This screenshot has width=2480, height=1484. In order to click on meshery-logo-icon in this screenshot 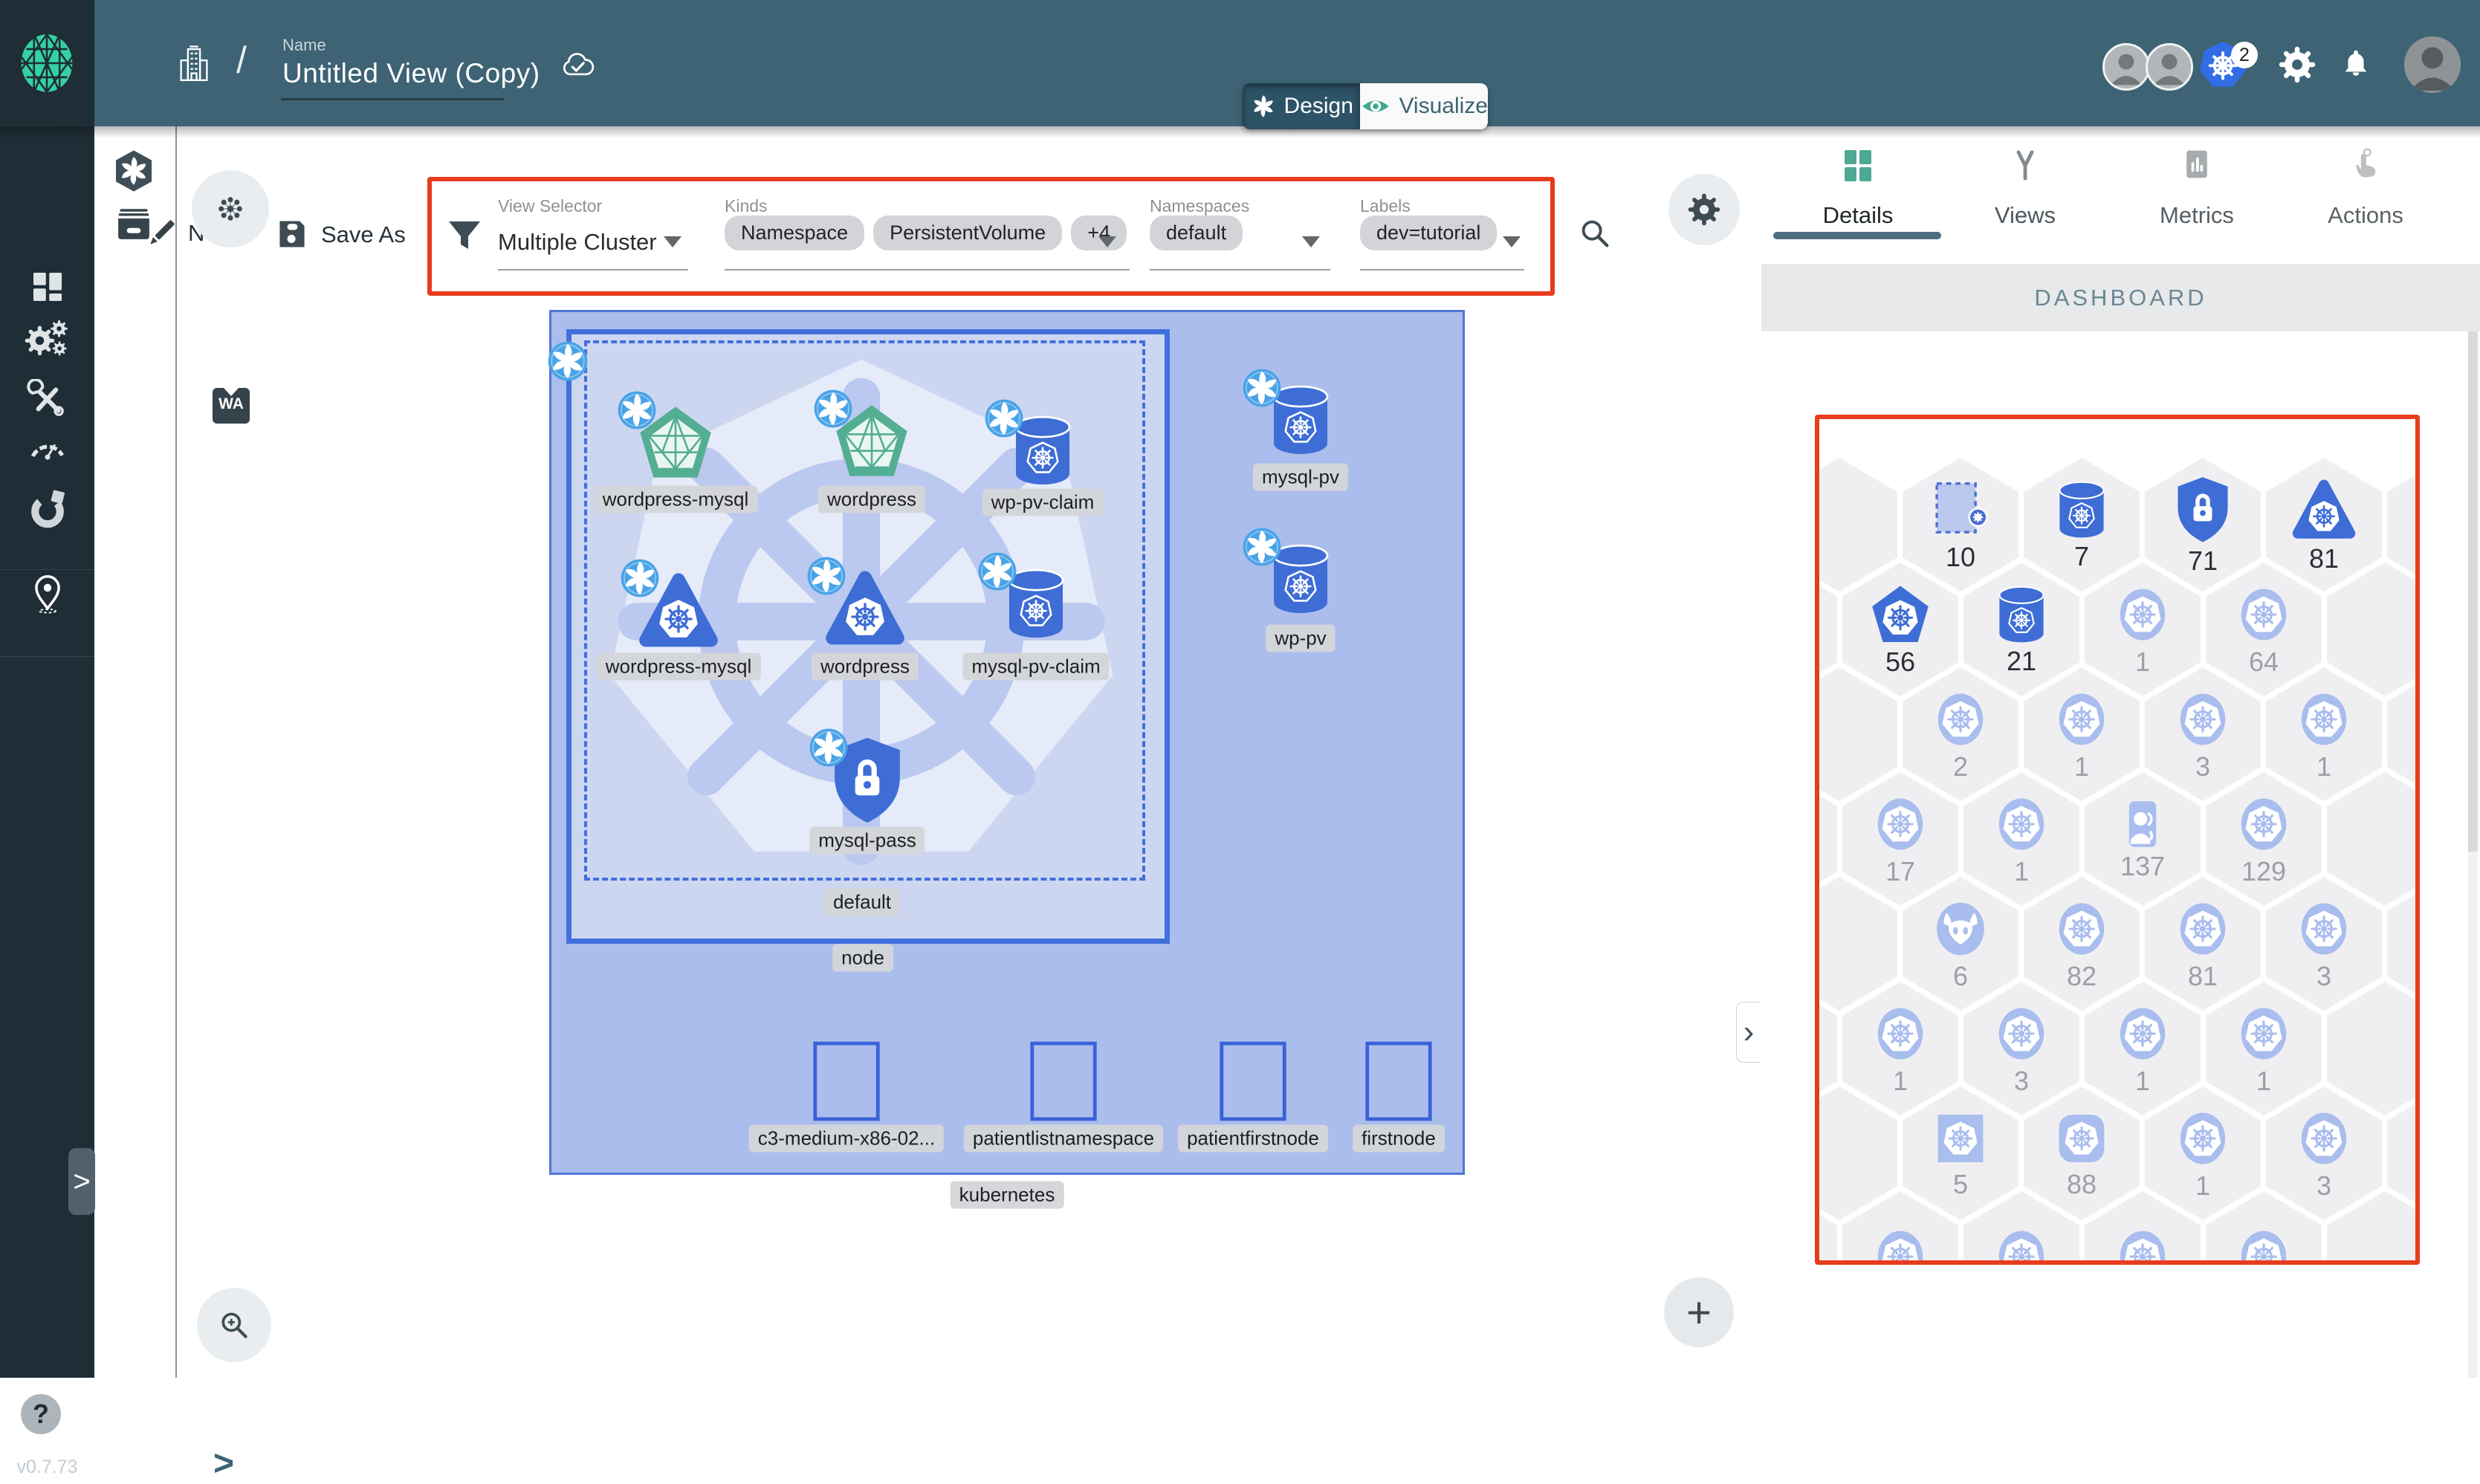, I will do `click(47, 63)`.